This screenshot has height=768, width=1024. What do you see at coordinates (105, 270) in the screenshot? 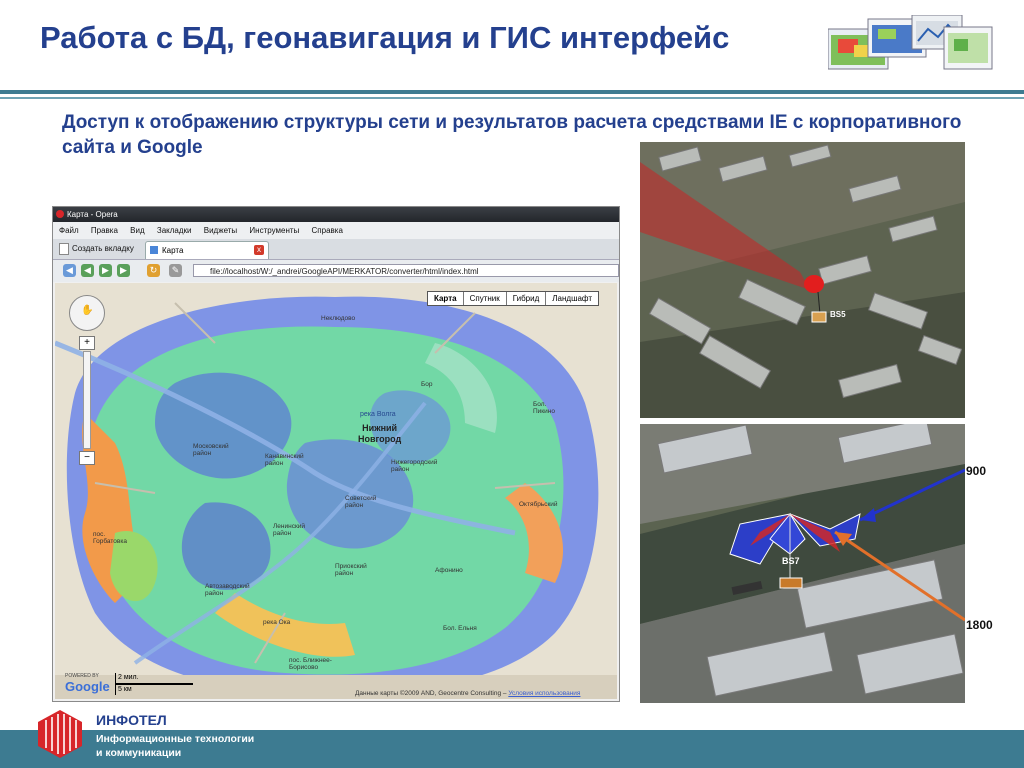
I see `forward-arrow-icon: ▶` at bounding box center [105, 270].